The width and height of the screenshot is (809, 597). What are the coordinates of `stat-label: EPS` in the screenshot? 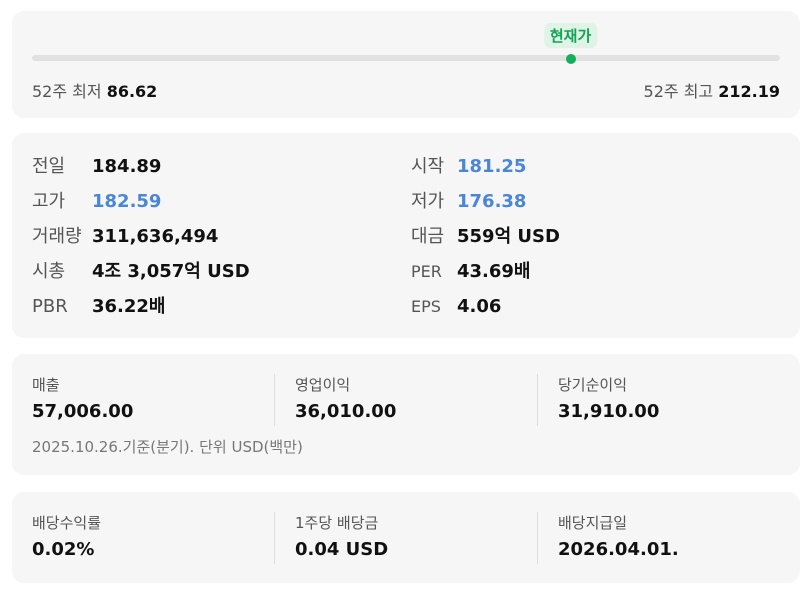 It's located at (426, 306).